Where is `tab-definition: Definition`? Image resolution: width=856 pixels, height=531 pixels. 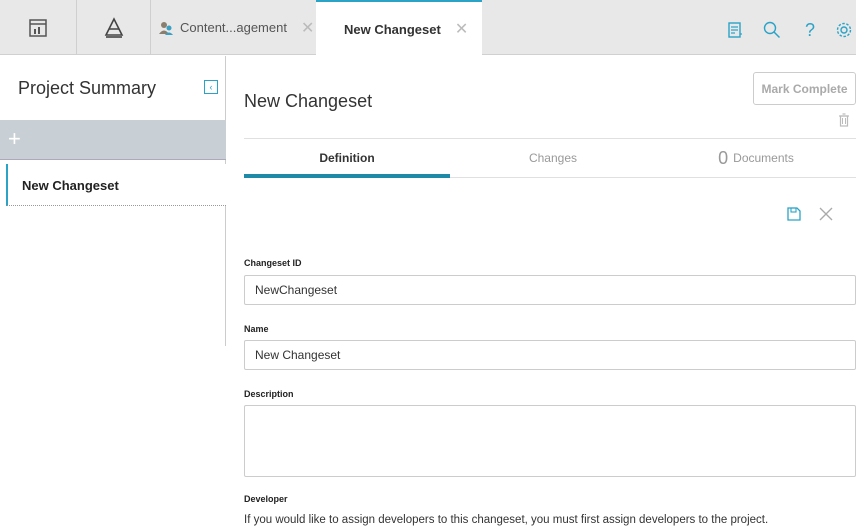
tab-definition: Definition is located at coordinates (347, 158).